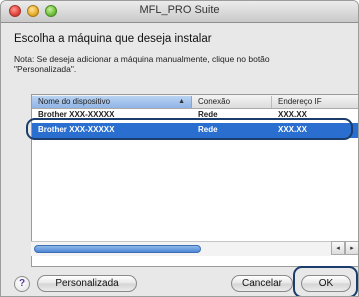  I want to click on scrollbar-thumb, so click(117, 249).